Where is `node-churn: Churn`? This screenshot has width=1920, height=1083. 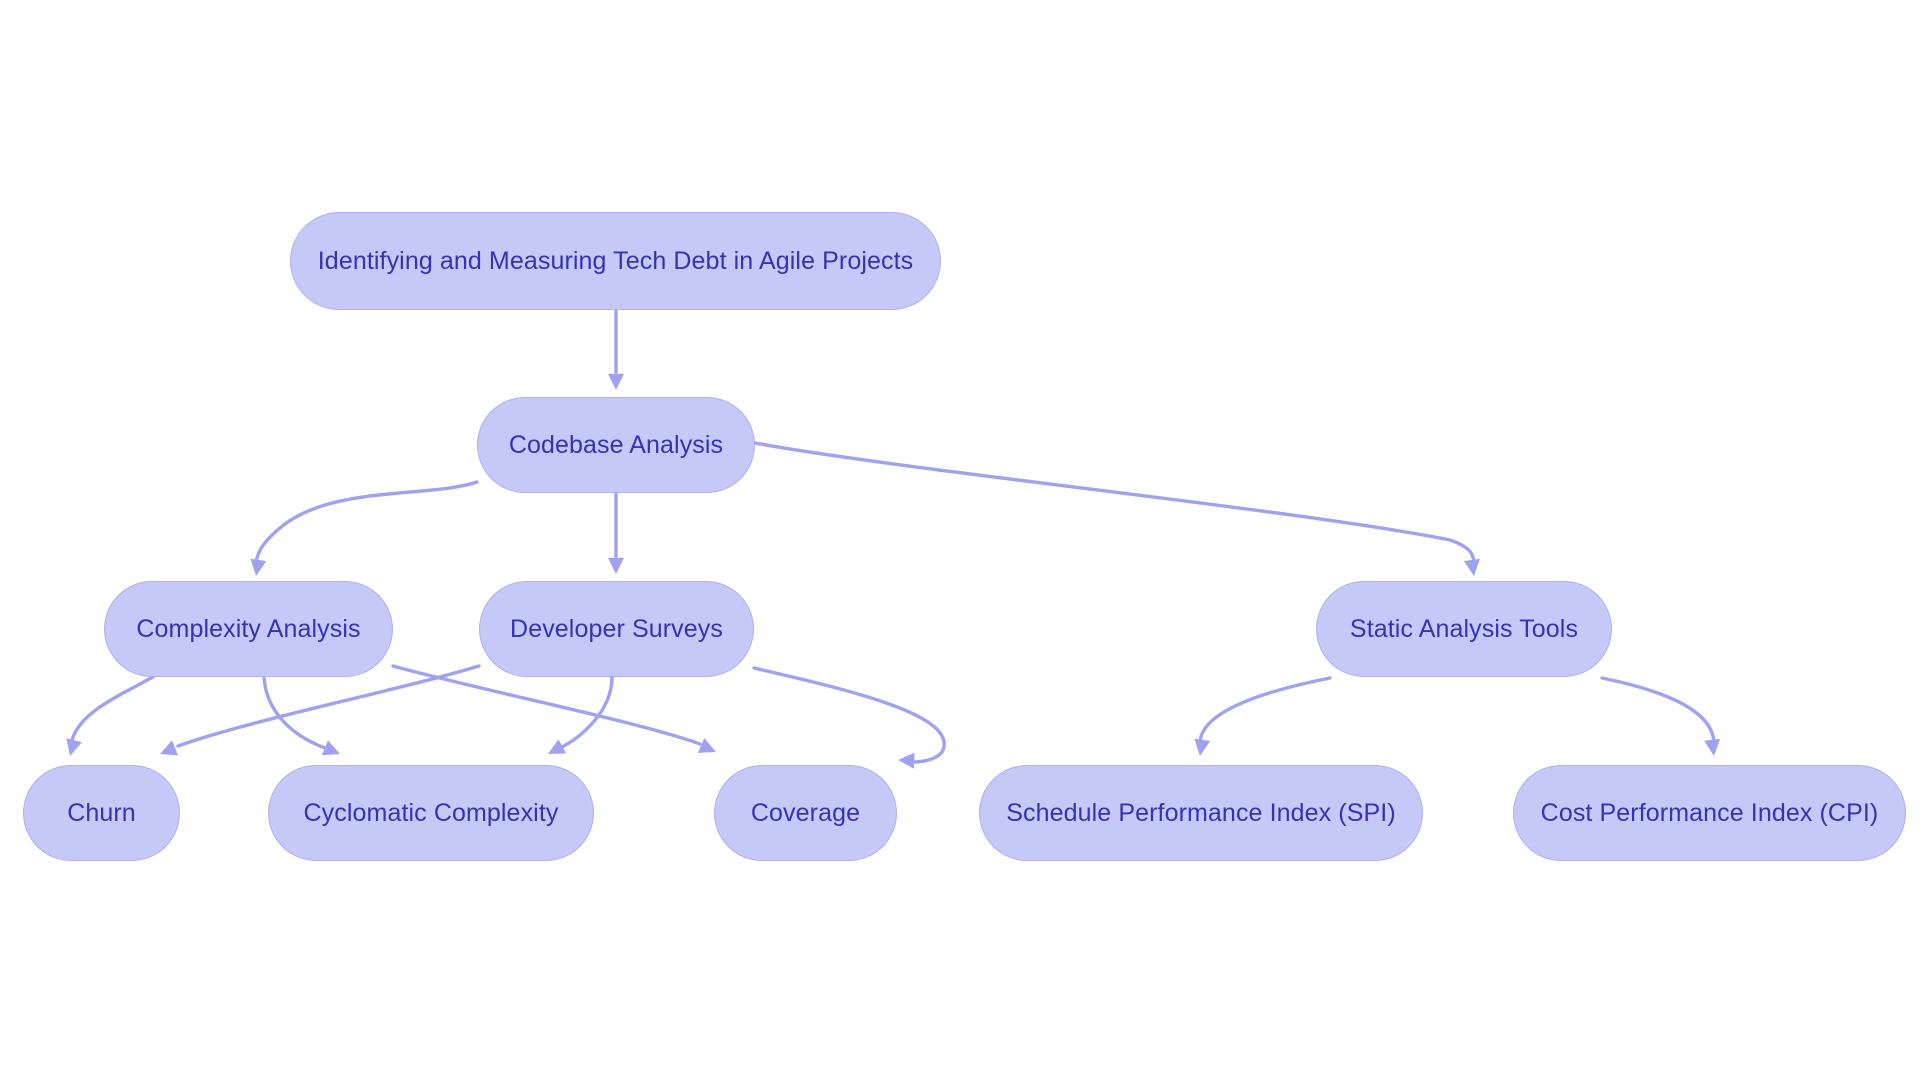
node-churn: Churn is located at coordinates (101, 813).